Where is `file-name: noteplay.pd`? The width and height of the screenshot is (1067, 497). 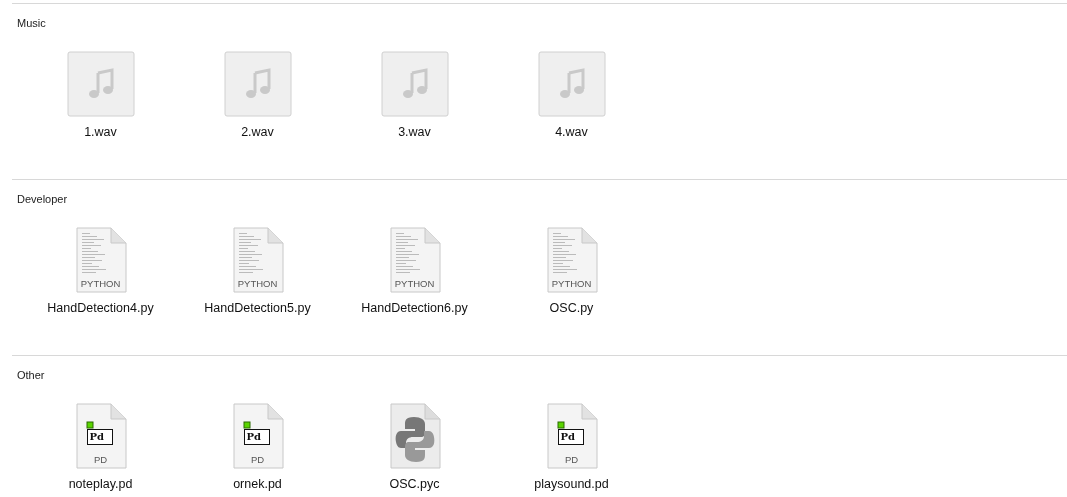
file-name: noteplay.pd is located at coordinates (100, 484).